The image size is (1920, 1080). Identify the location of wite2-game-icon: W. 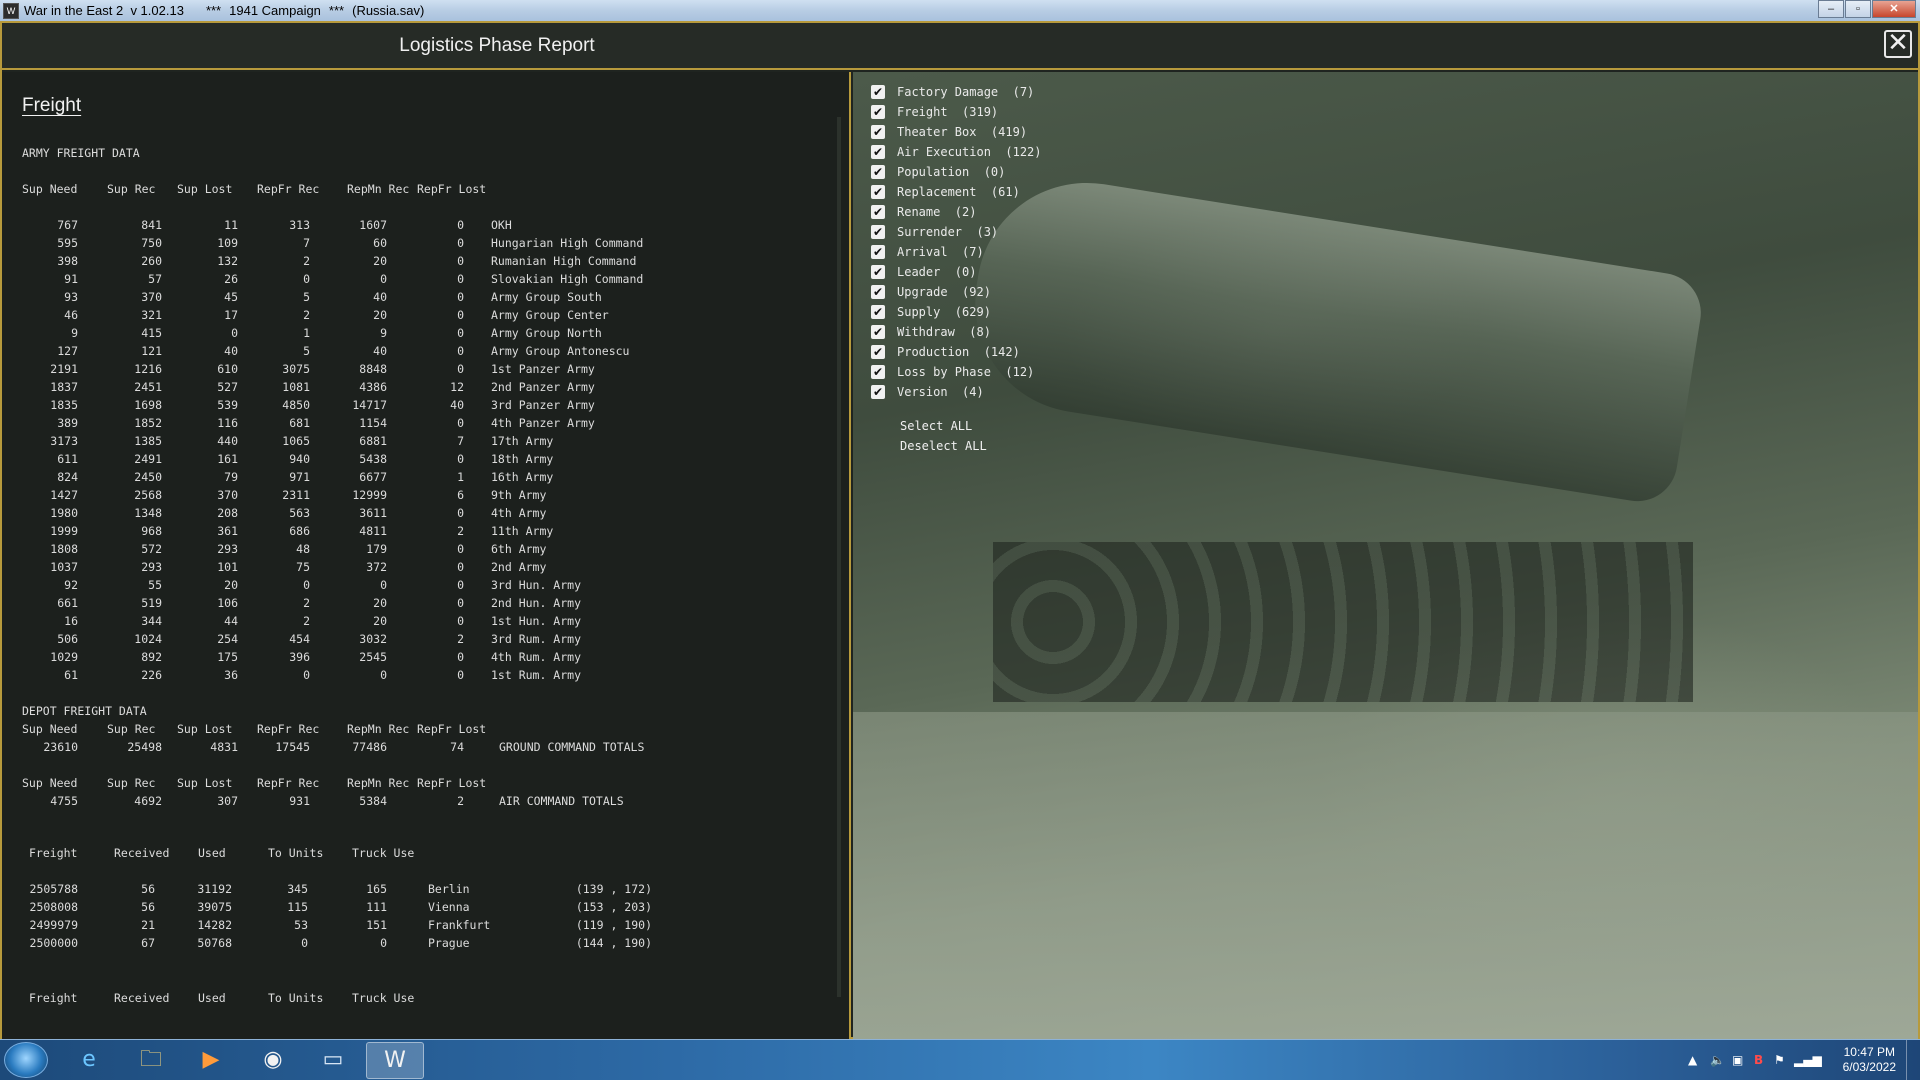
(395, 1060).